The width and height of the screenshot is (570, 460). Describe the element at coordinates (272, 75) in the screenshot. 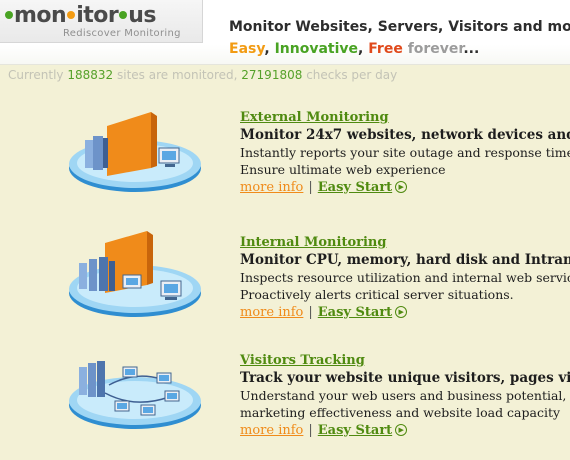

I see `checks-count: 27191808` at that location.